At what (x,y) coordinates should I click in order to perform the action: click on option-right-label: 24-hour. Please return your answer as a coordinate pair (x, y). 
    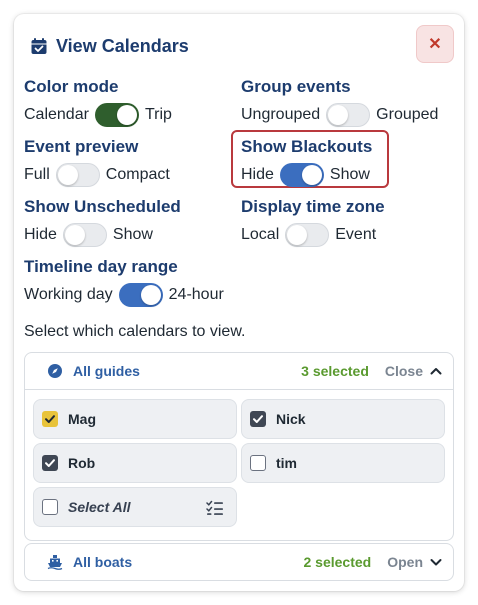
    Looking at the image, I should click on (196, 294).